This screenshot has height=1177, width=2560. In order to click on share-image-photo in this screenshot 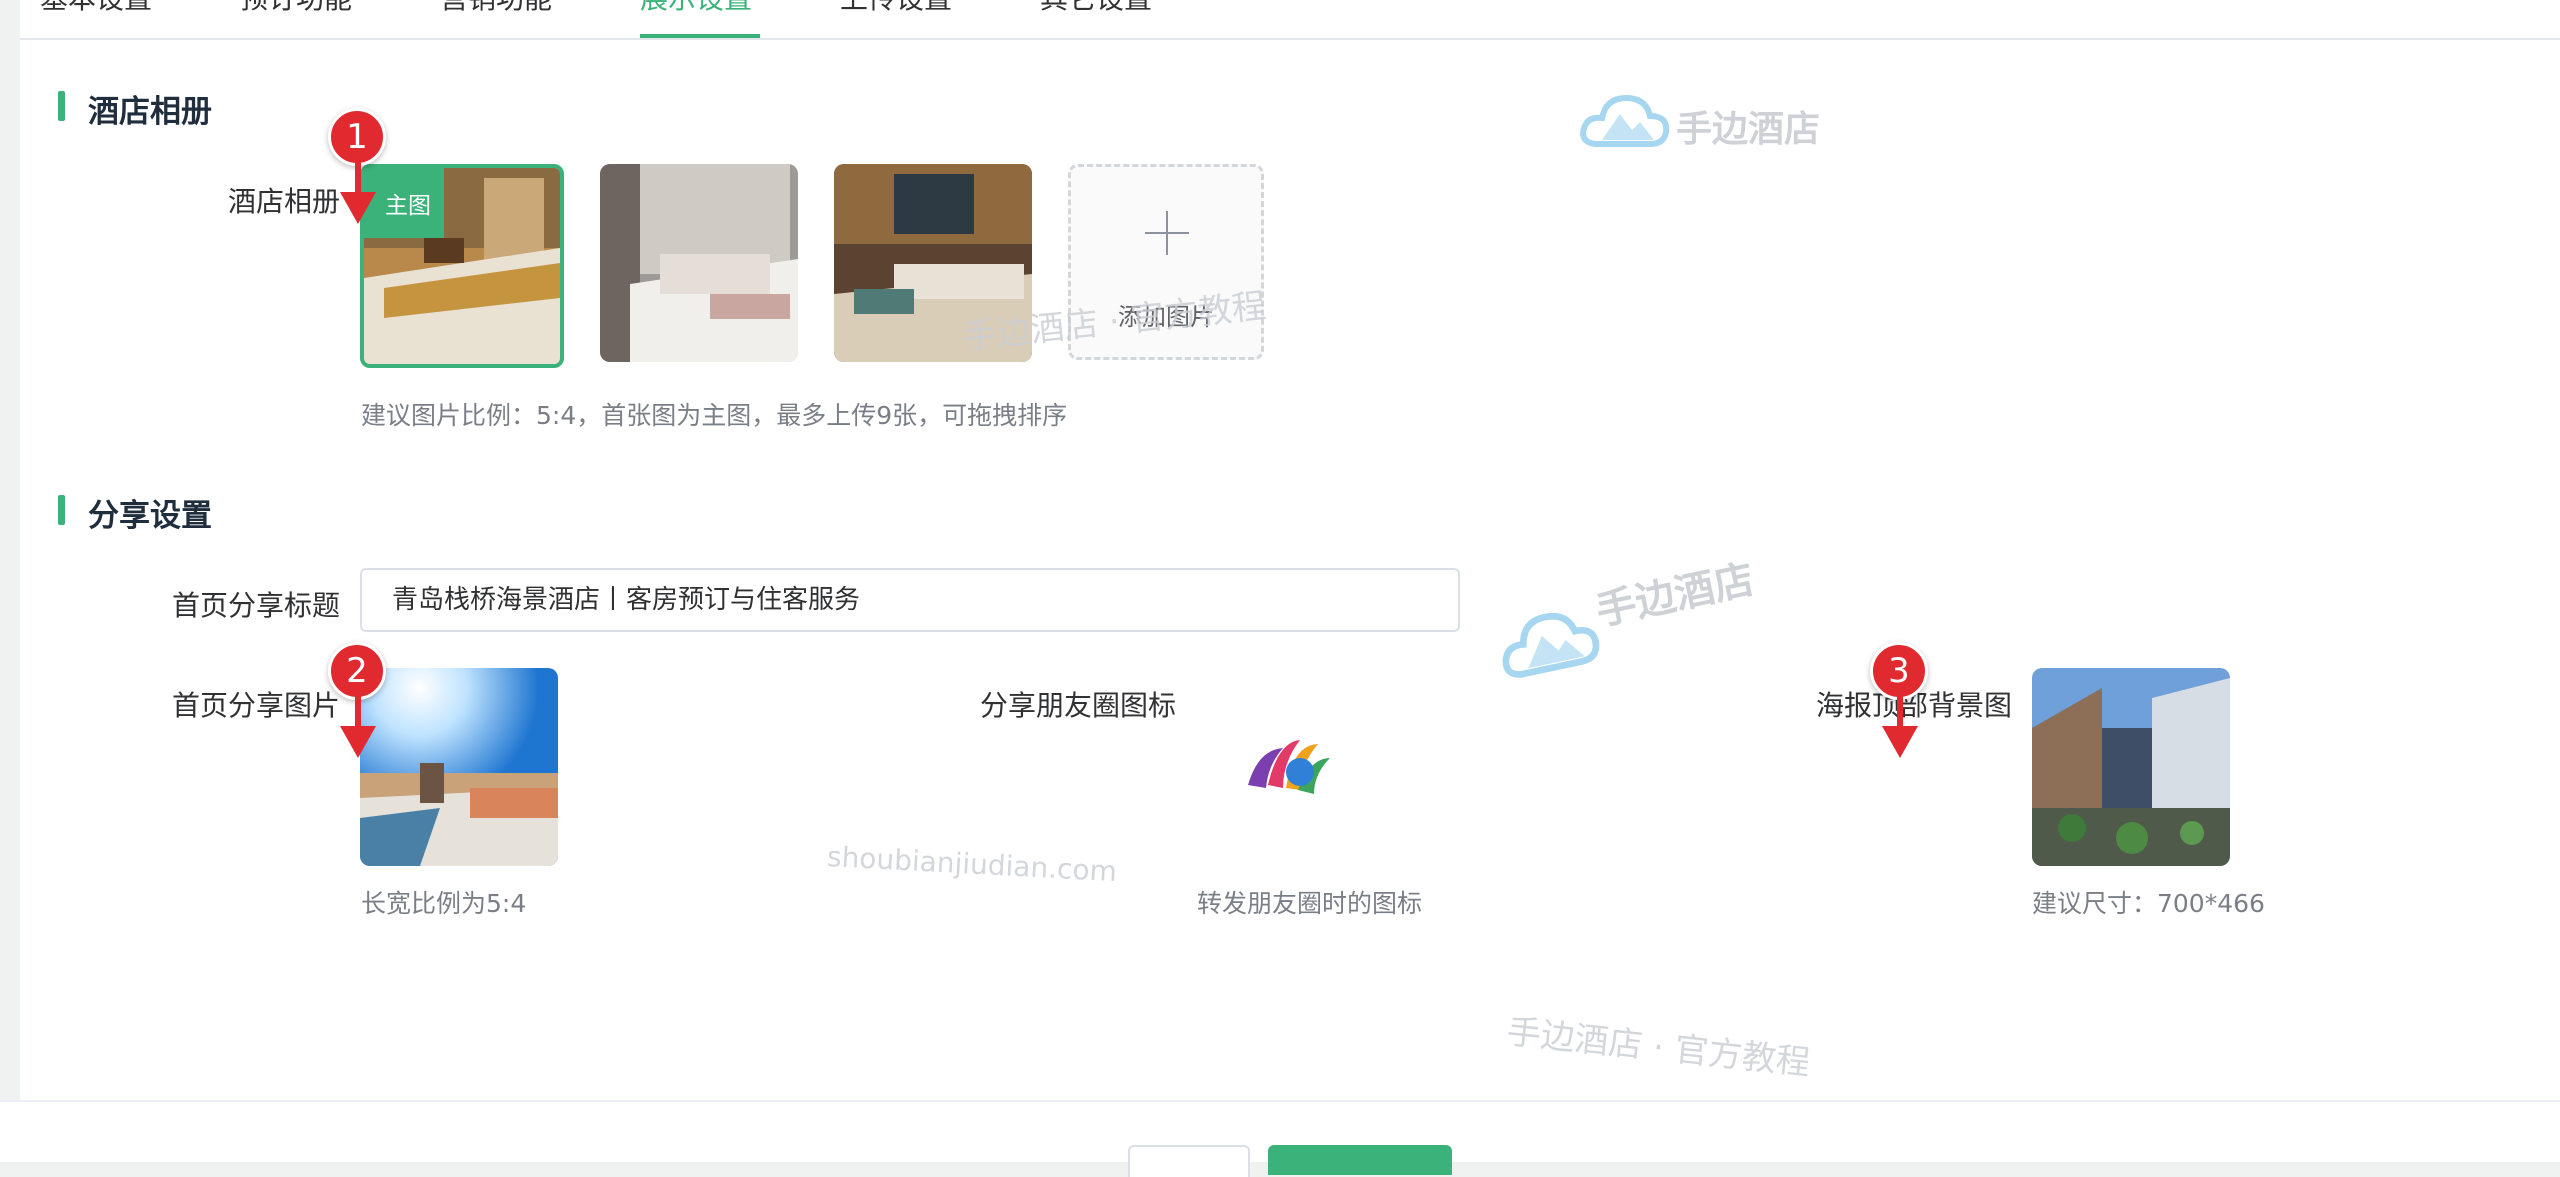, I will do `click(459, 767)`.